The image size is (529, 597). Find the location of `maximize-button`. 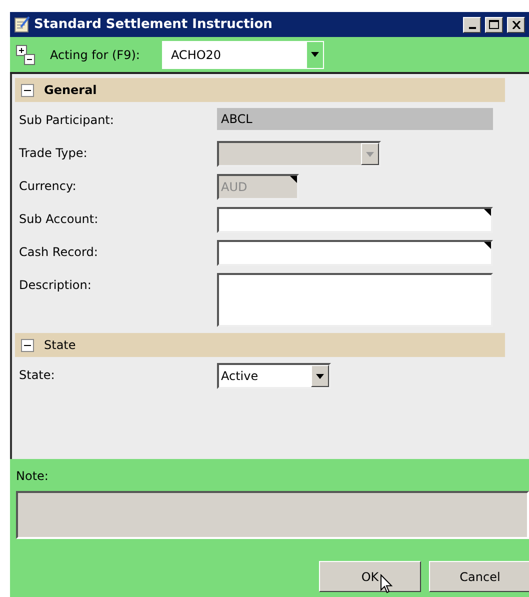

maximize-button is located at coordinates (494, 24).